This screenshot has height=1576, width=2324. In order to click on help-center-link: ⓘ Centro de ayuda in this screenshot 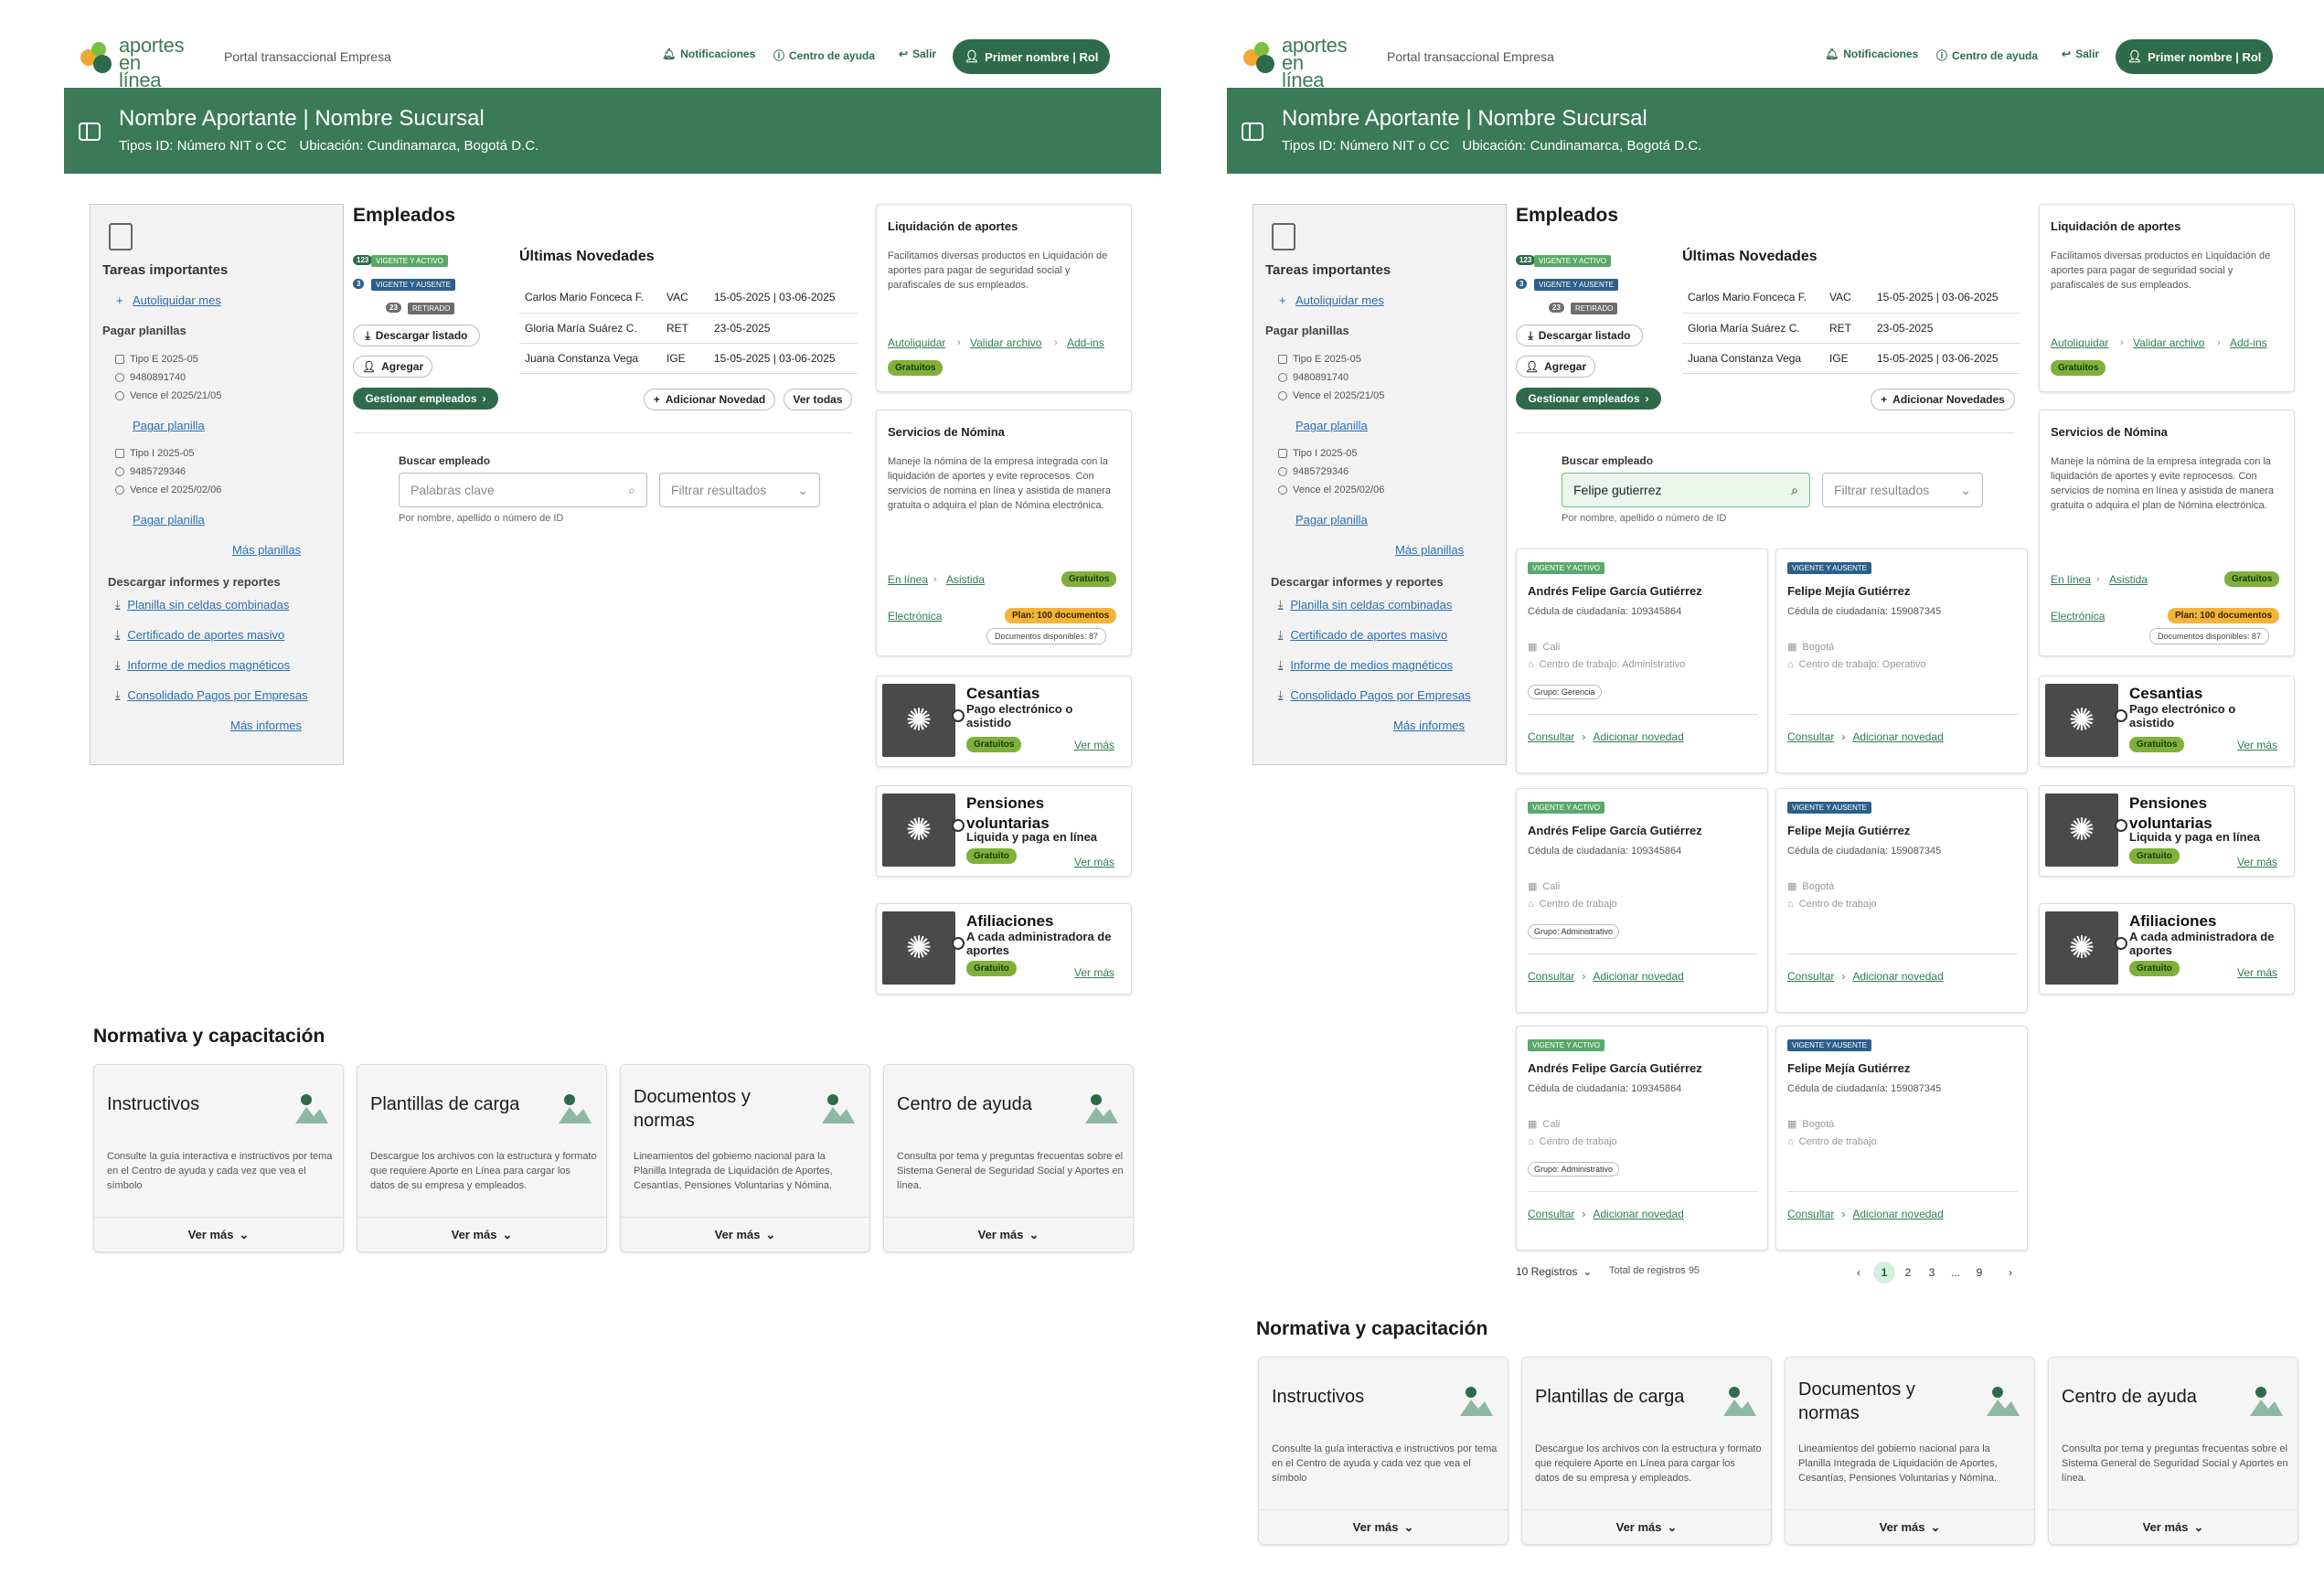, I will do `click(1987, 55)`.